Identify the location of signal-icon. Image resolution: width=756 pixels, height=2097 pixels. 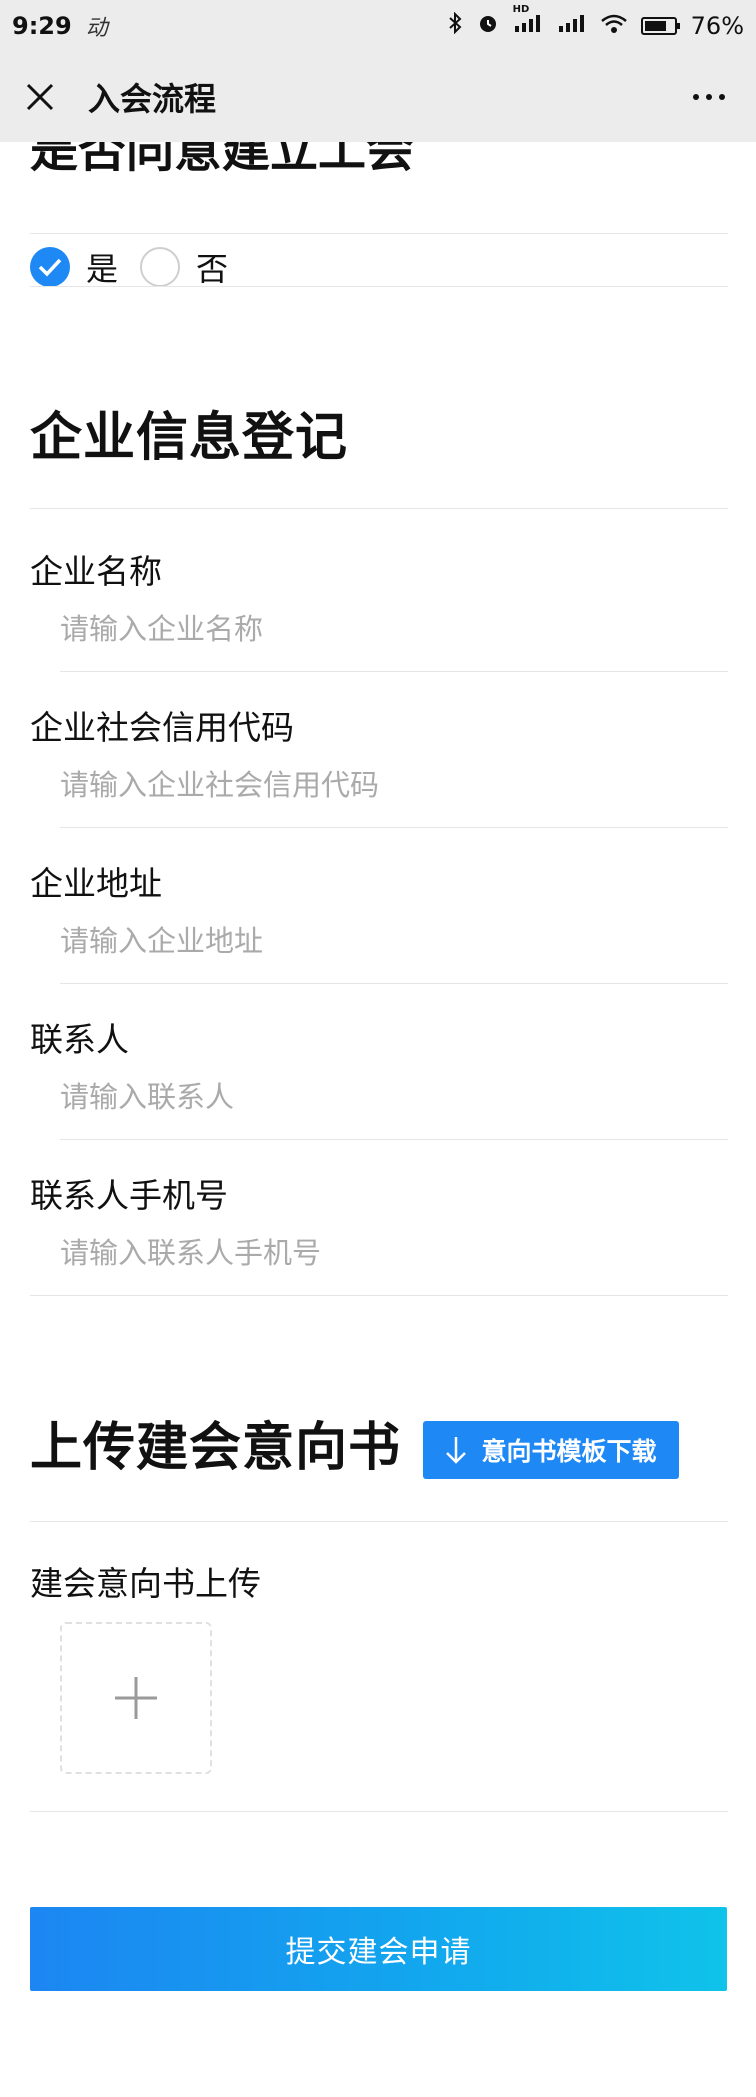
(572, 26).